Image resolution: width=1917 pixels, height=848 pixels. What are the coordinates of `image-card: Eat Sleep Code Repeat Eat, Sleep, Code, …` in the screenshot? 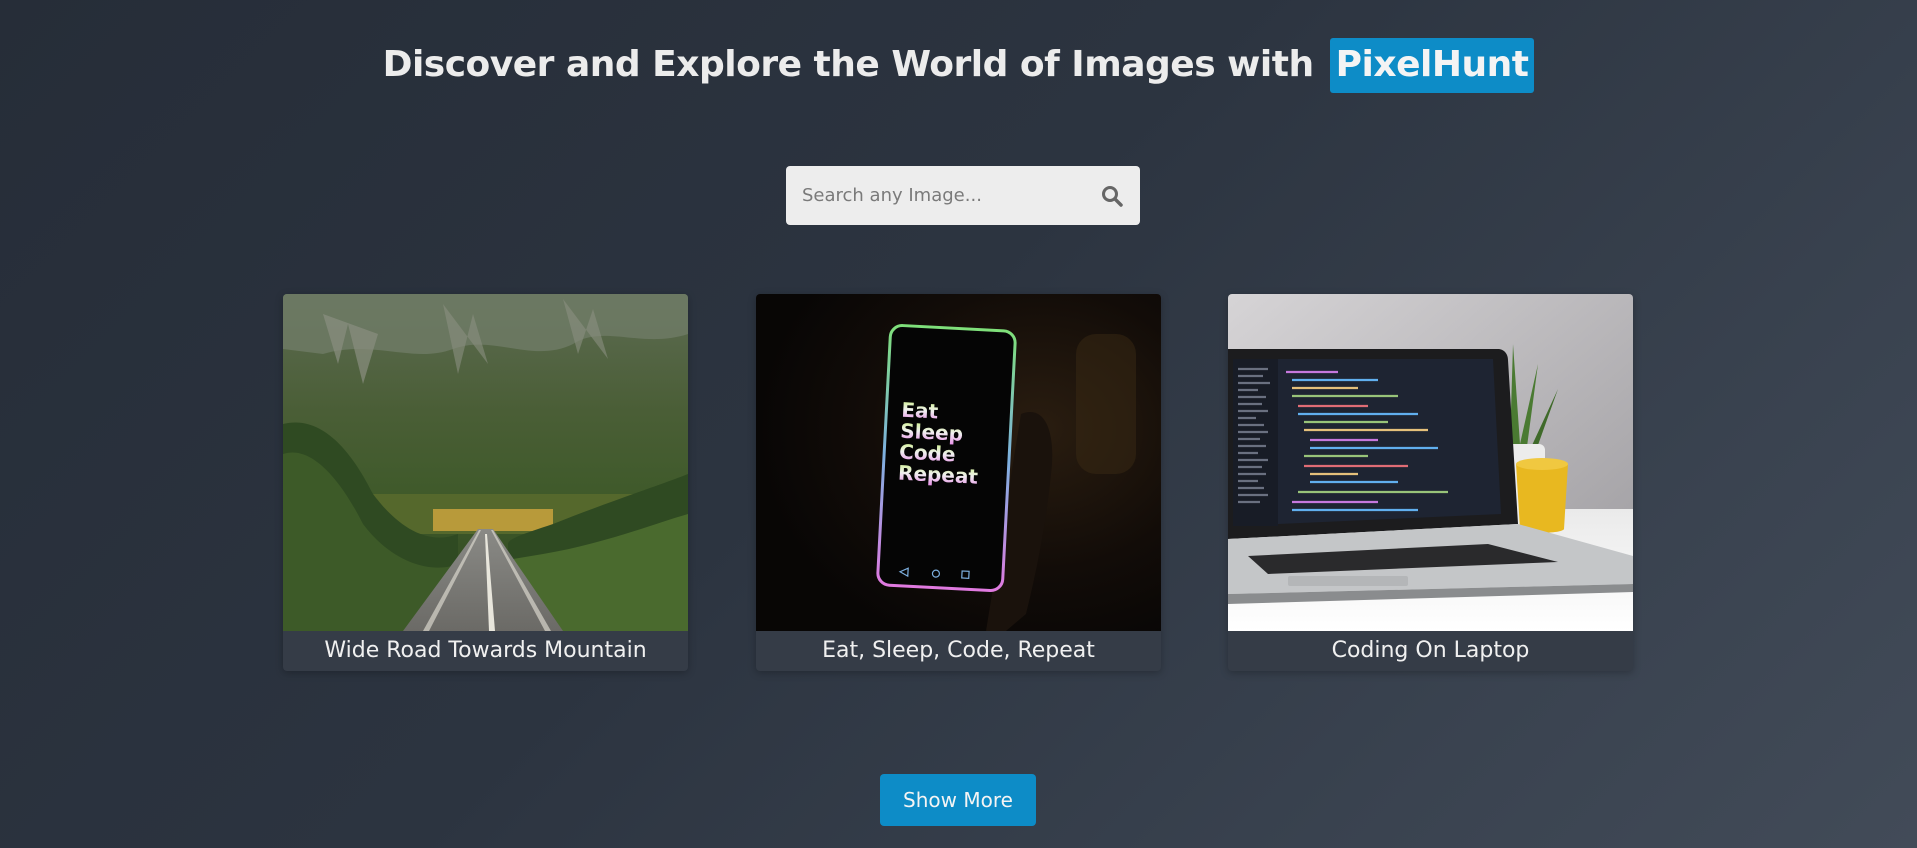 It's located at (958, 482).